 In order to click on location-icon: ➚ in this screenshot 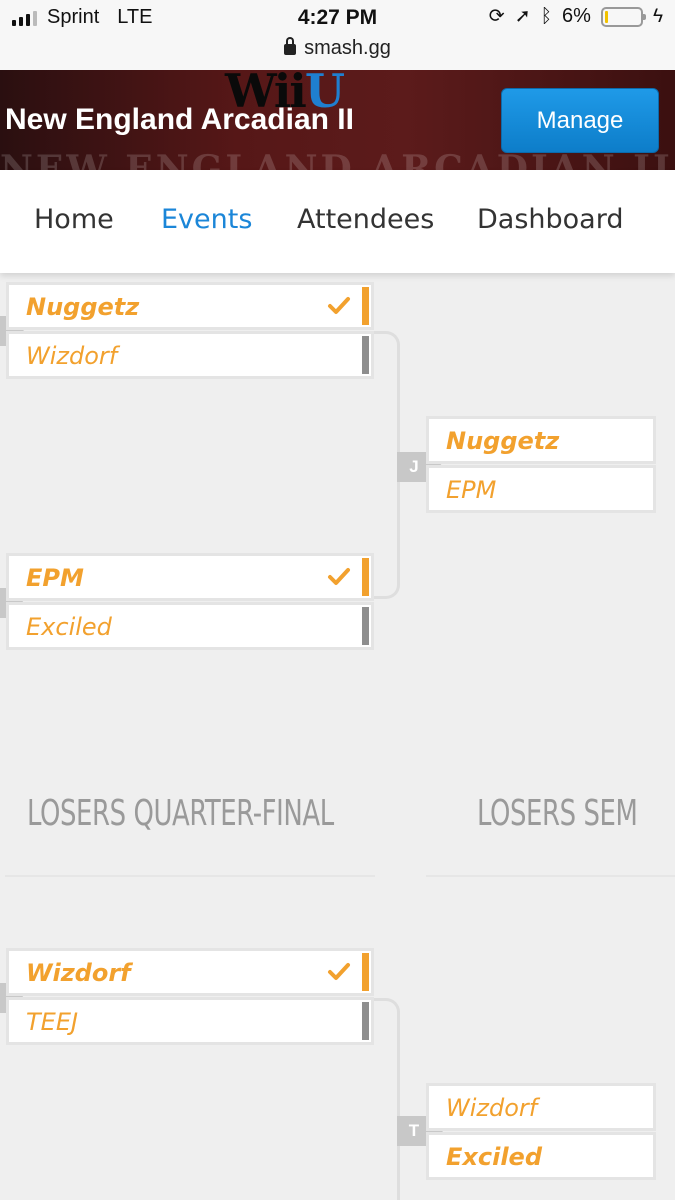, I will do `click(522, 16)`.